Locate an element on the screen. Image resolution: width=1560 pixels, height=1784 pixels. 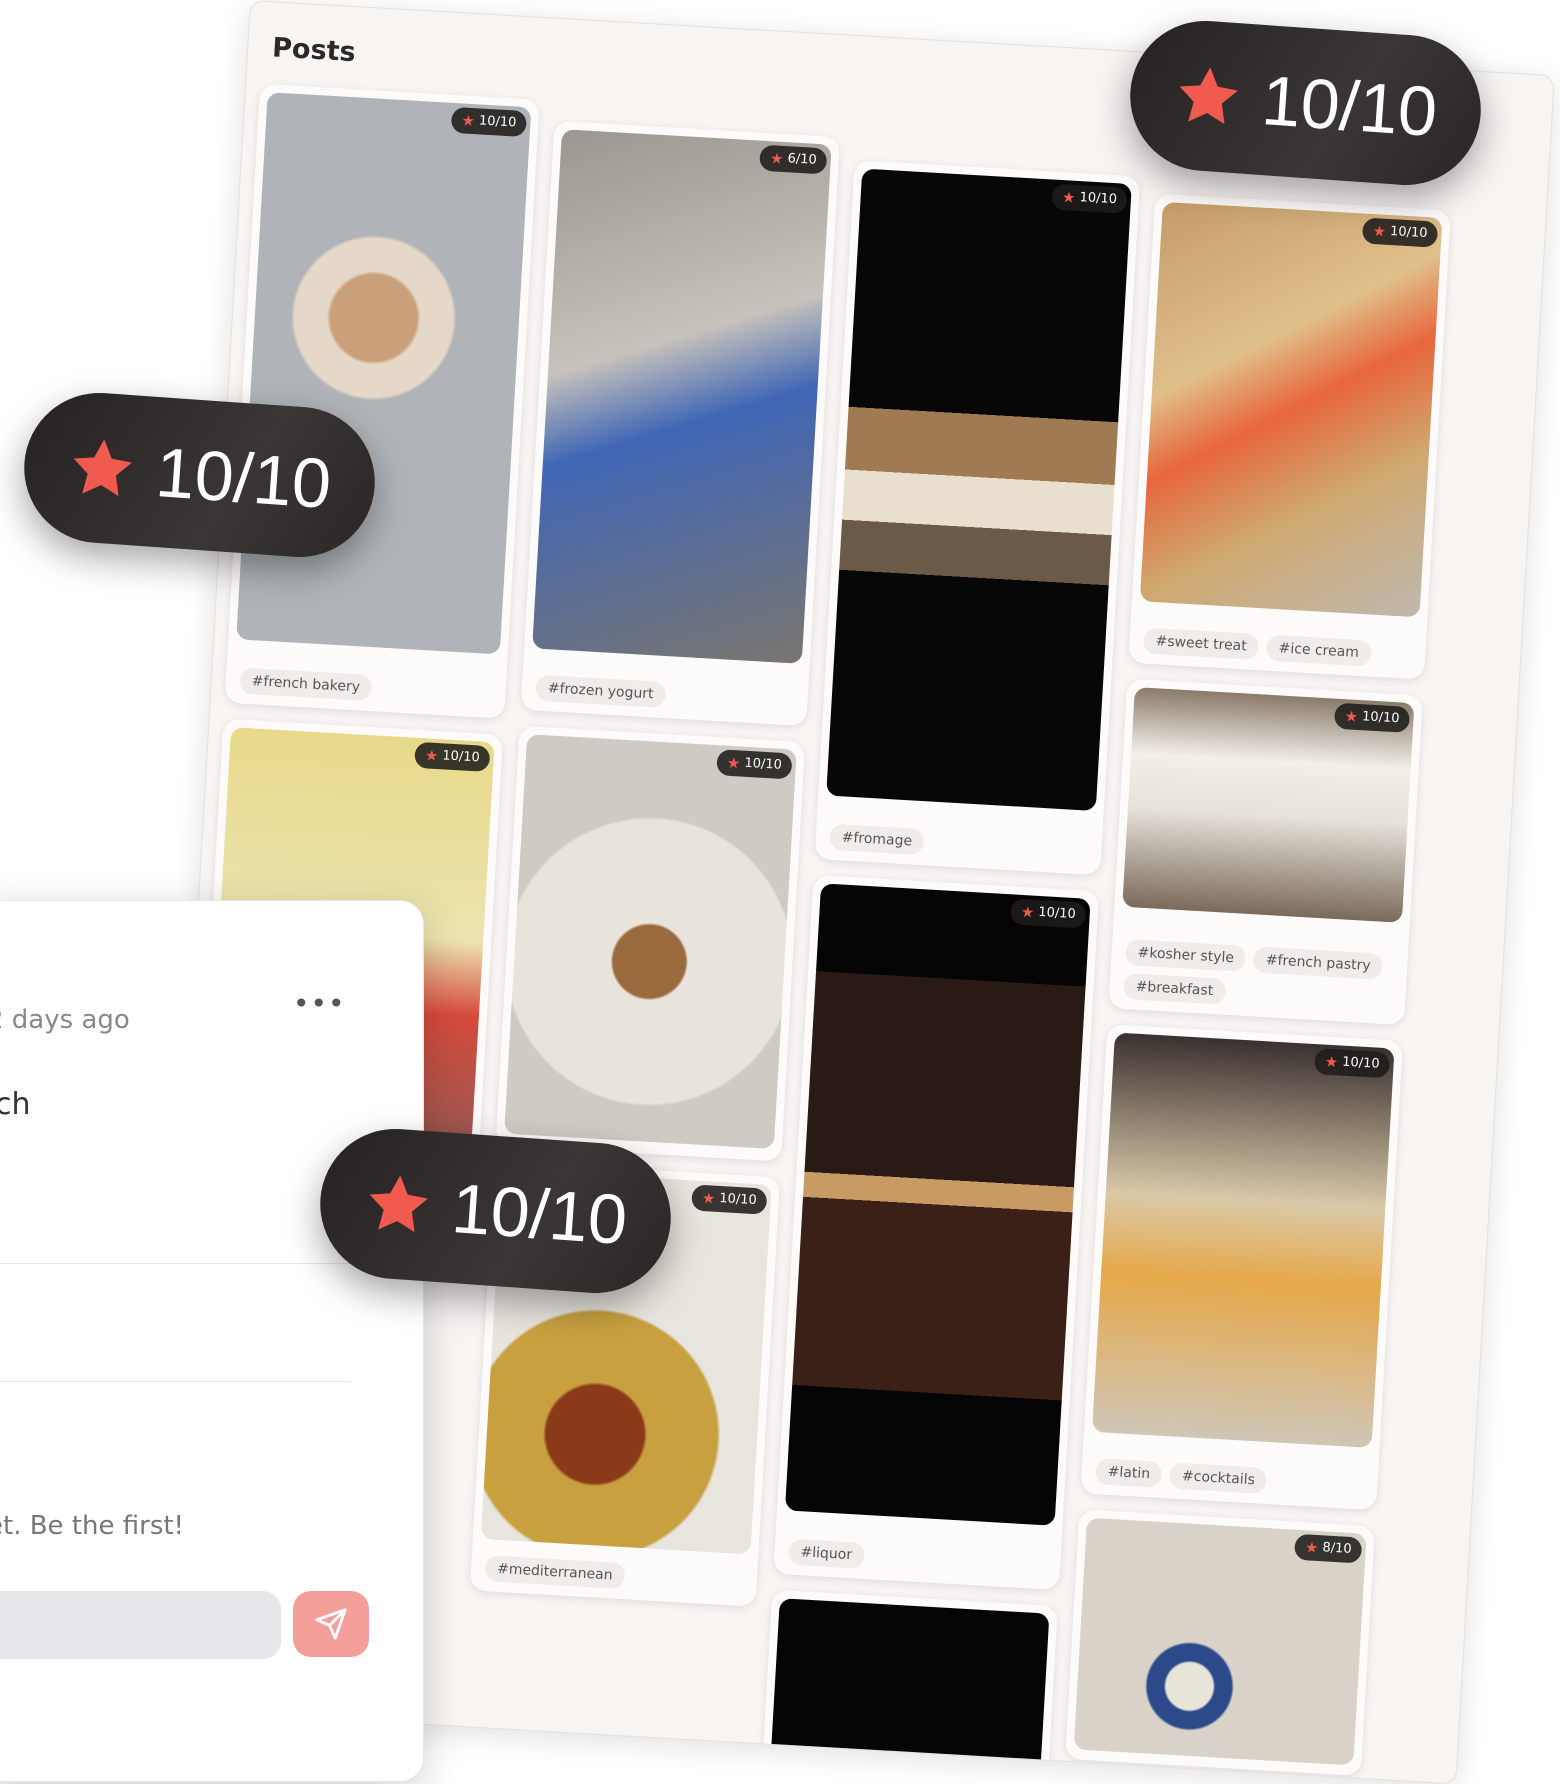
post-card: ★ 10/10 #liquor is located at coordinates (936, 1232).